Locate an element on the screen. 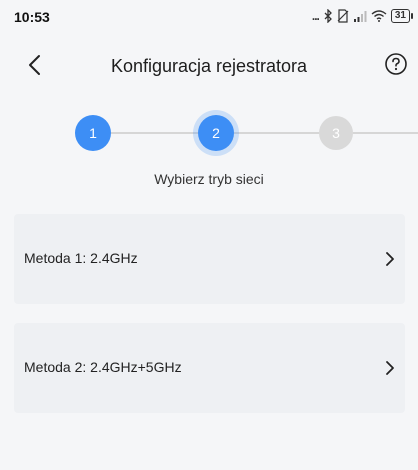  page-title: Konfiguracja rejestratora is located at coordinates (209, 66).